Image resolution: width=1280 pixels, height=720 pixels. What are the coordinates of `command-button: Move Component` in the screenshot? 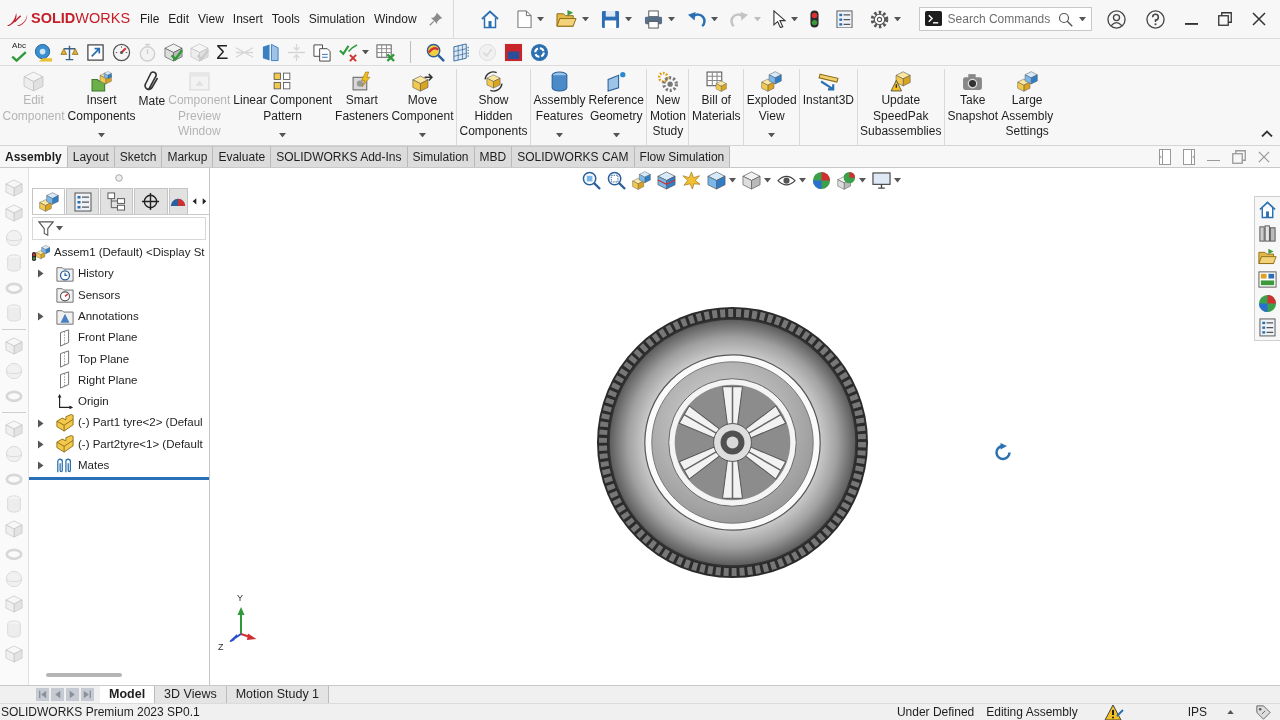 It's located at (422, 106).